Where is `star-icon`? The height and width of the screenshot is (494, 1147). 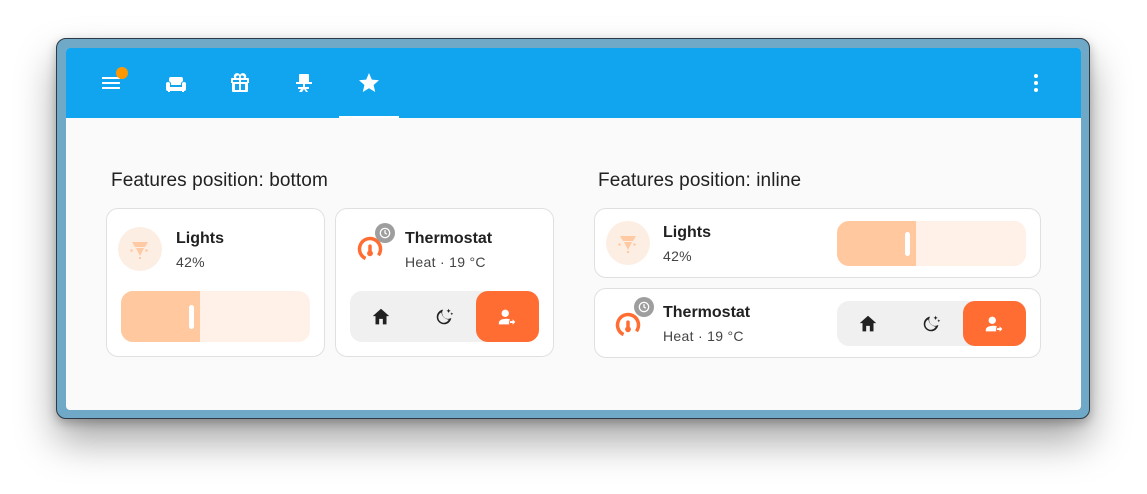
star-icon is located at coordinates (369, 82).